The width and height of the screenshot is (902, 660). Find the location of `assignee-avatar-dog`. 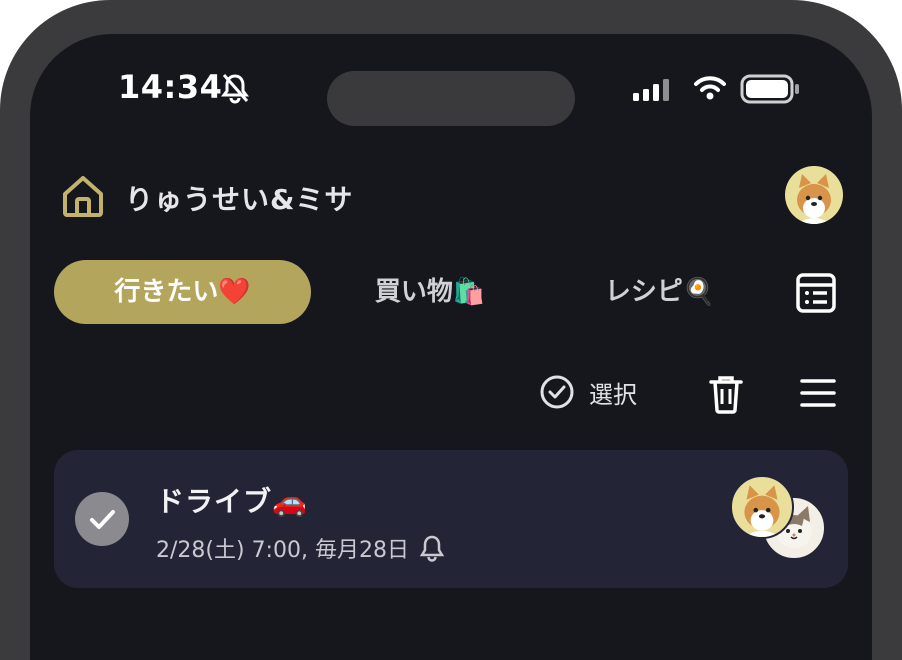

assignee-avatar-dog is located at coordinates (762, 507).